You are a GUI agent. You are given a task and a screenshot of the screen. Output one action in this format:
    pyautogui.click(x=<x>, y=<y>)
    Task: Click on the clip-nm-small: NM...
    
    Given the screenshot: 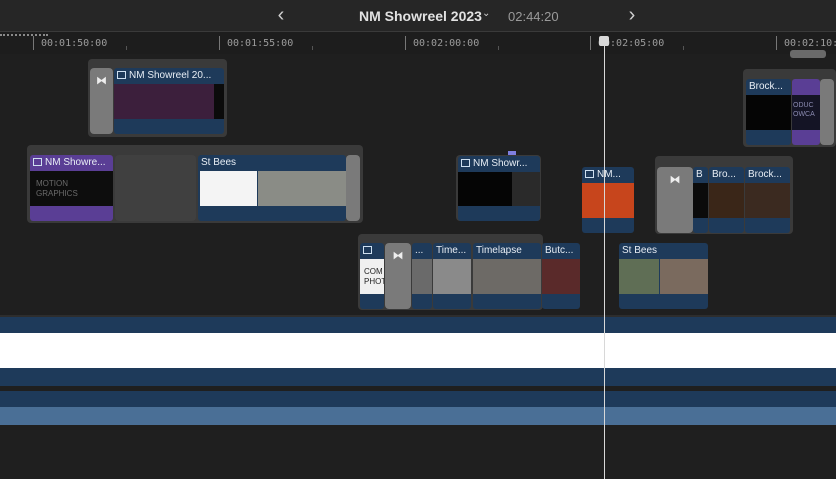 What is the action you would take?
    pyautogui.click(x=608, y=200)
    